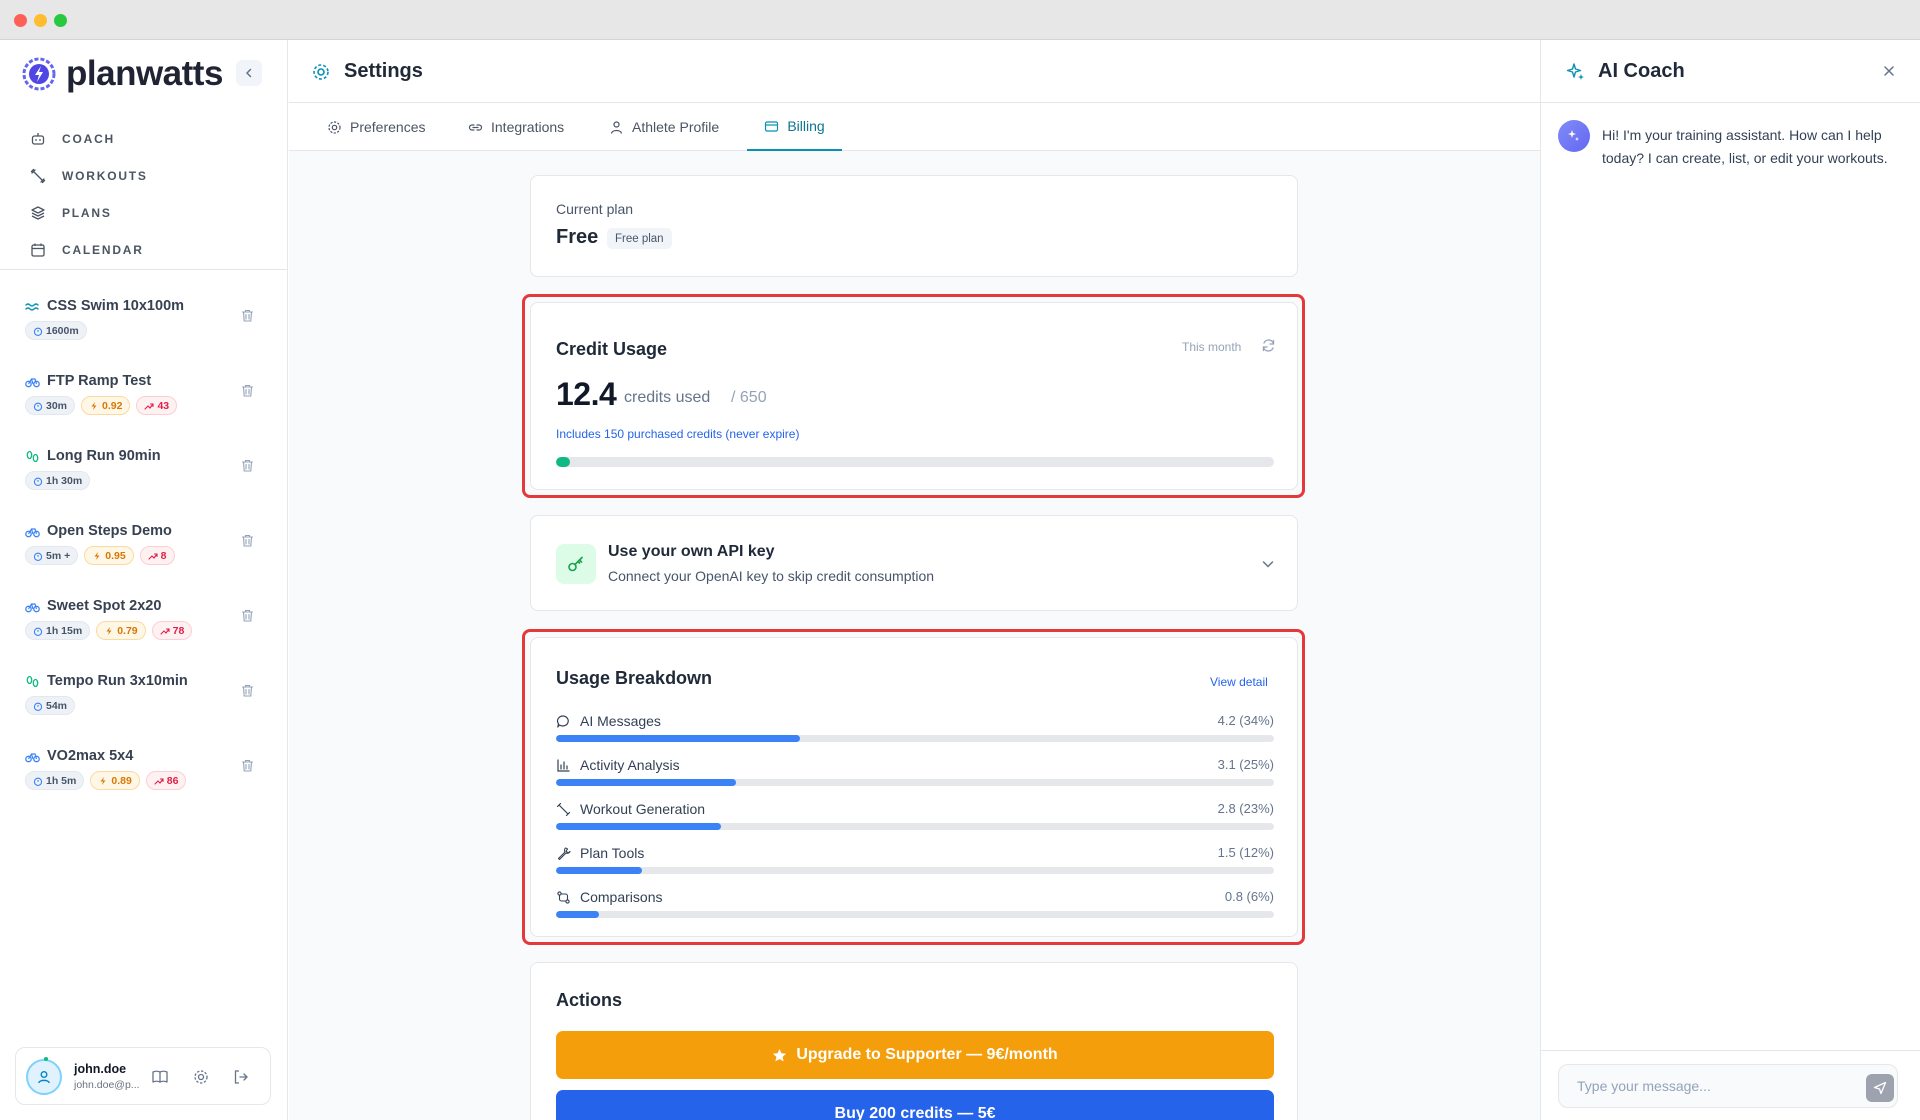 The width and height of the screenshot is (1920, 1120). Describe the element at coordinates (58, 630) in the screenshot. I see `duration-badge: 1h 15m` at that location.